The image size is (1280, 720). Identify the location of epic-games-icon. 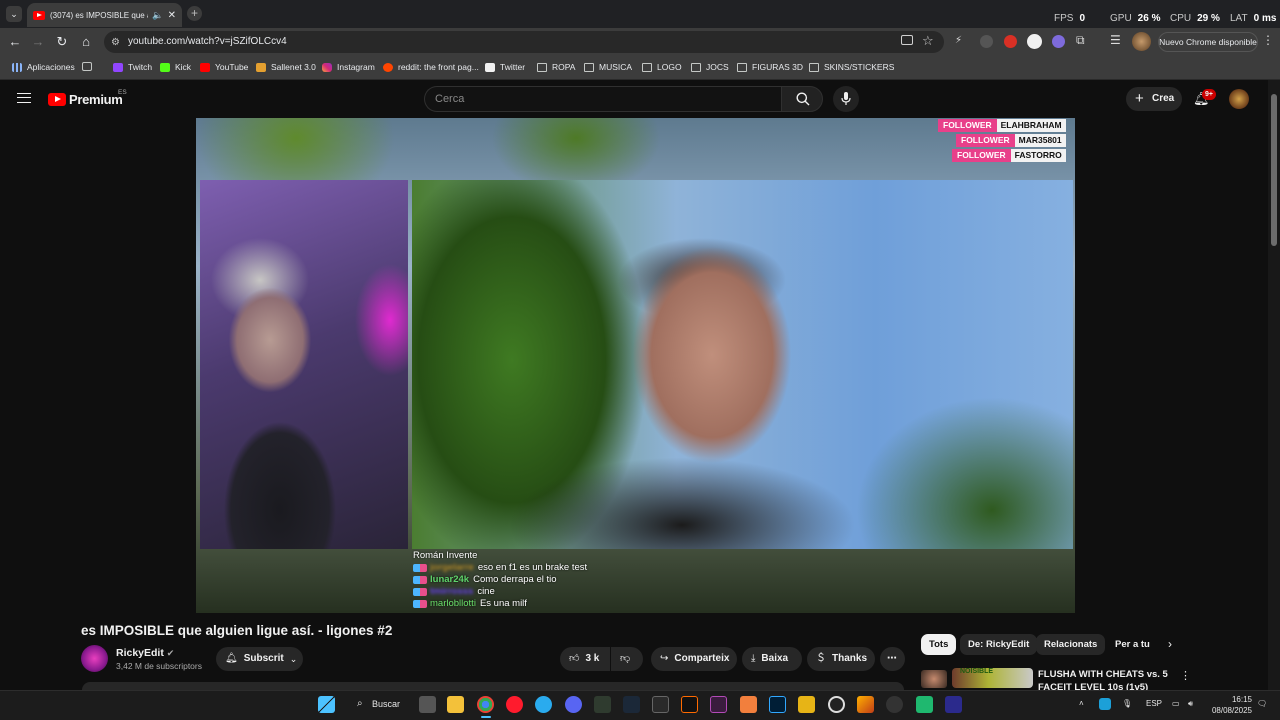
(660, 704).